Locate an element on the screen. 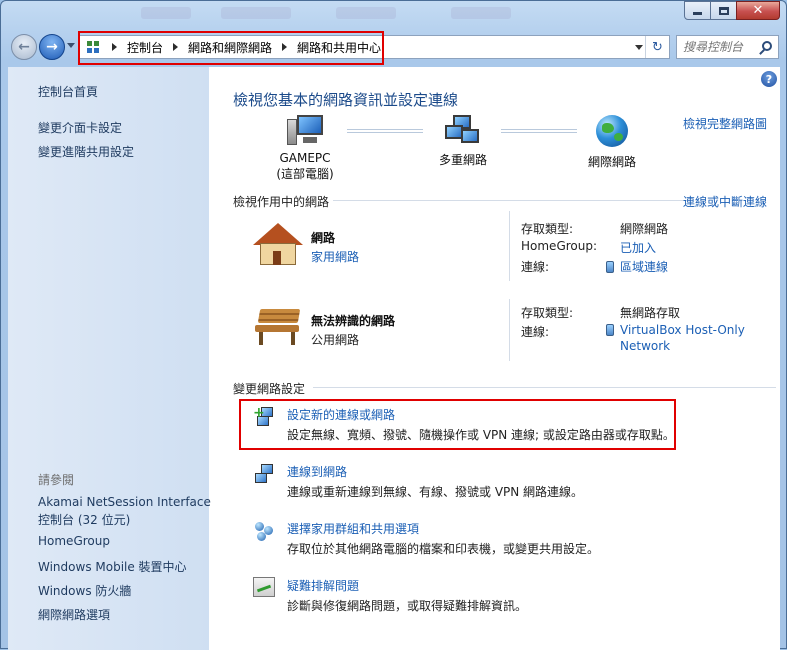  back-arrow-icon: ← is located at coordinates (24, 47).